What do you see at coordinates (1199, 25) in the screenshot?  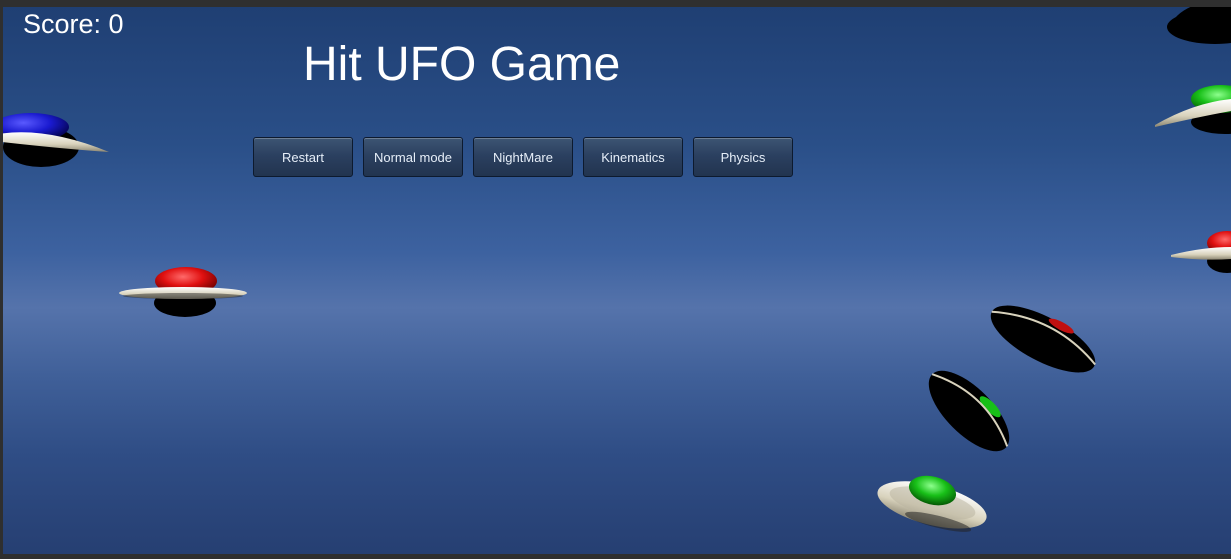 I see `ufo-top-right-edge` at bounding box center [1199, 25].